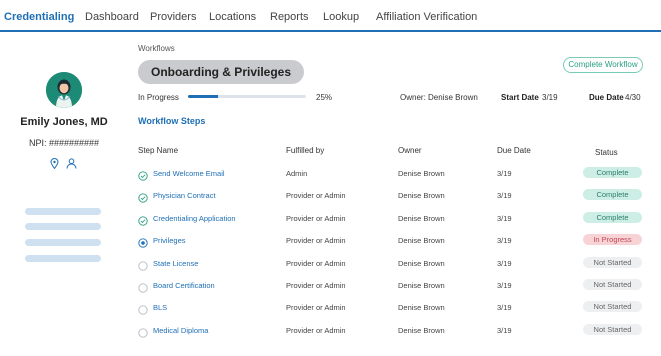 This screenshot has height=356, width=661. Describe the element at coordinates (203, 96) in the screenshot. I see `progress-fill` at that location.